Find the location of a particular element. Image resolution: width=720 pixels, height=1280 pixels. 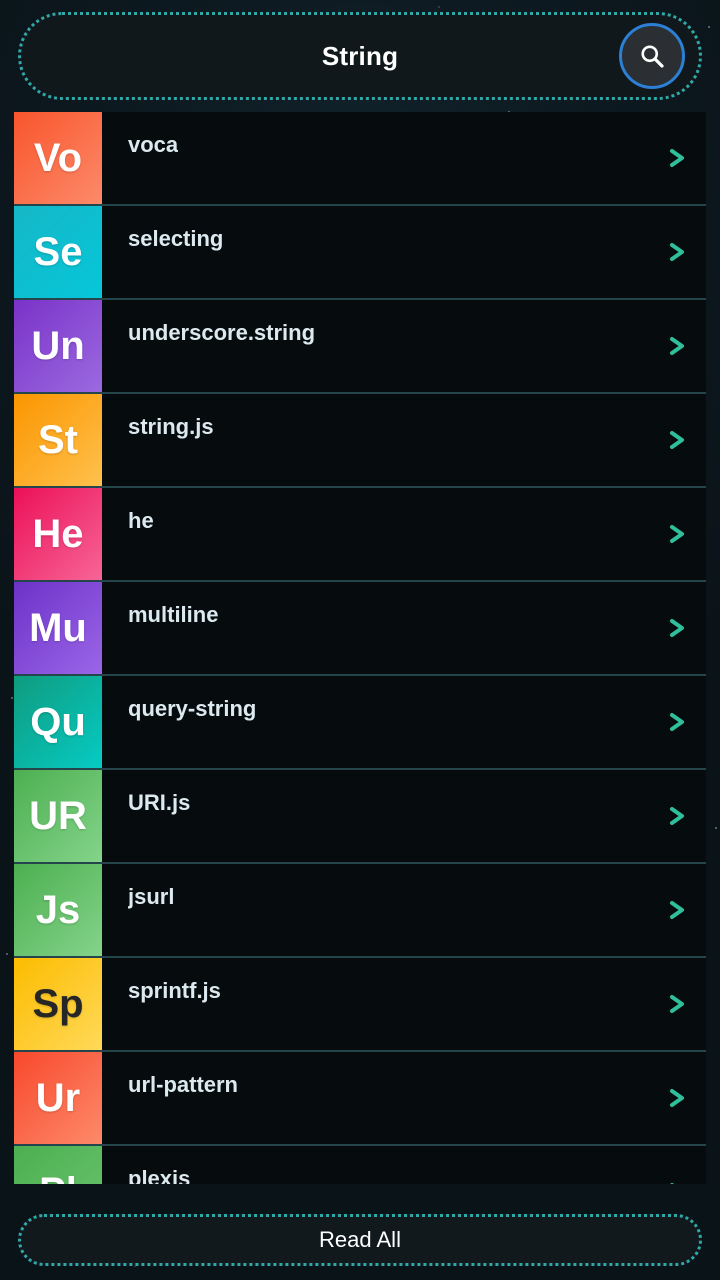

table-row: Mu multiline is located at coordinates (360, 629).